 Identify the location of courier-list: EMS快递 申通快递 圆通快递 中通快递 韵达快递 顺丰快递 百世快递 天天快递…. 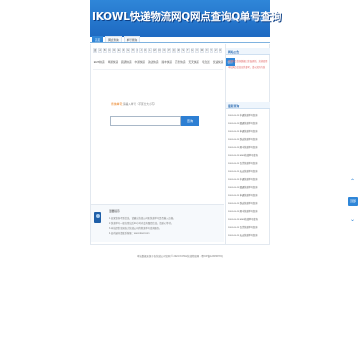
(164, 62).